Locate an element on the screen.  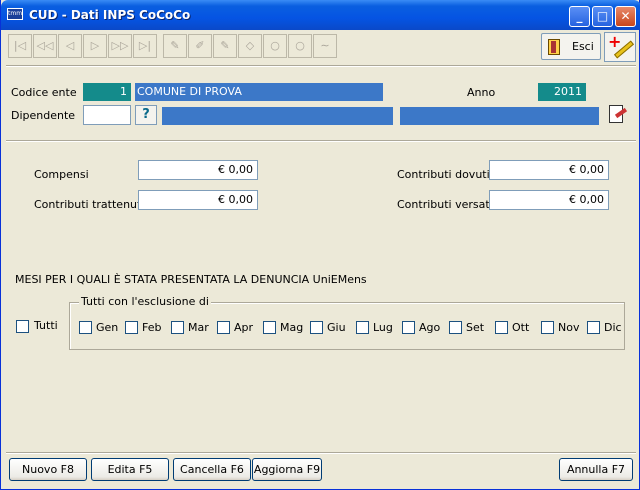
first-record-icon: |◁ is located at coordinates (20, 46).